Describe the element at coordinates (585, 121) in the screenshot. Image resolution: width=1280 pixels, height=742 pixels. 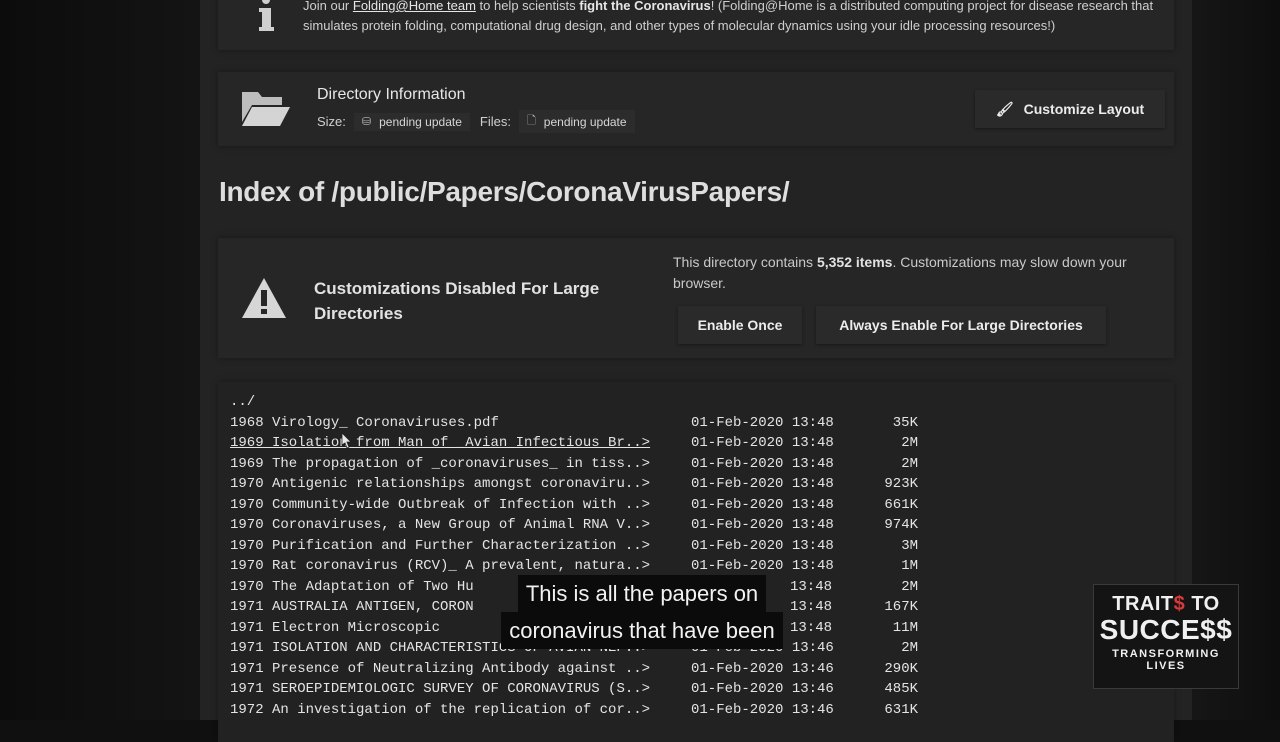
I see `files-value: pending update` at that location.